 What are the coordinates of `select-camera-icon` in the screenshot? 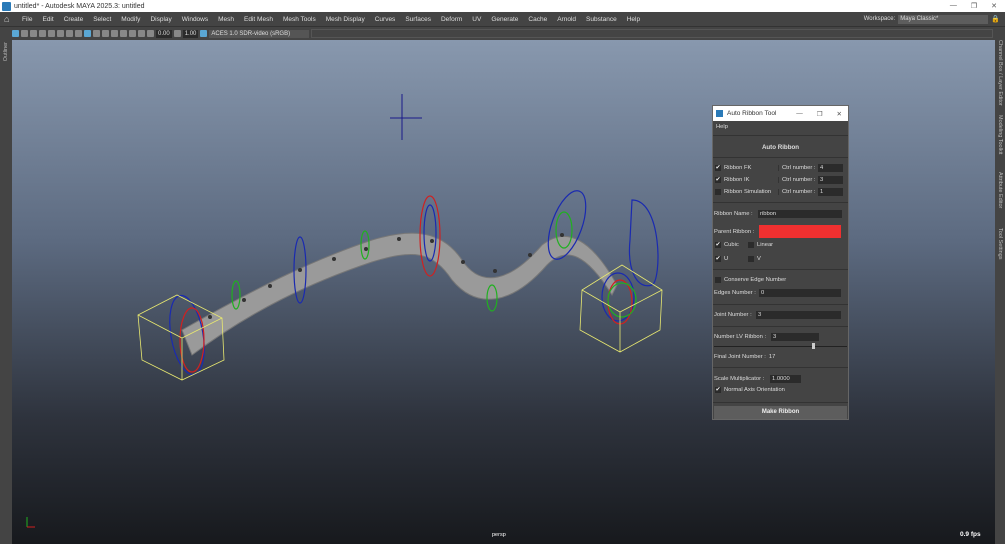 It's located at (15, 33).